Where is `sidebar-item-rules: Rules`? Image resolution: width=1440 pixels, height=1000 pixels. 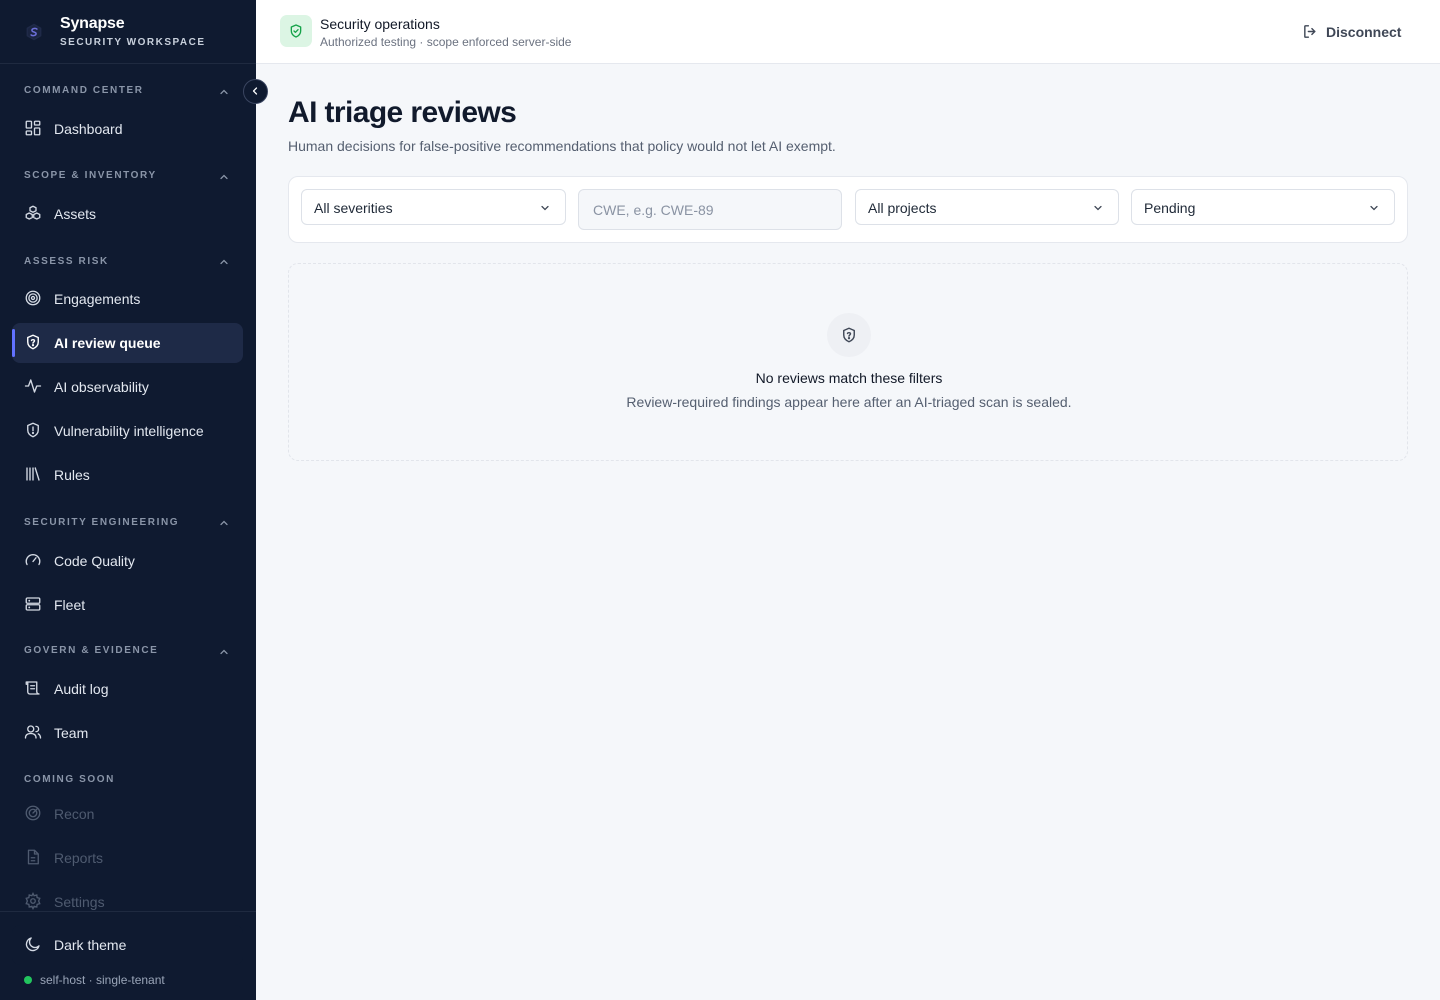
sidebar-item-rules: Rules is located at coordinates (127, 475).